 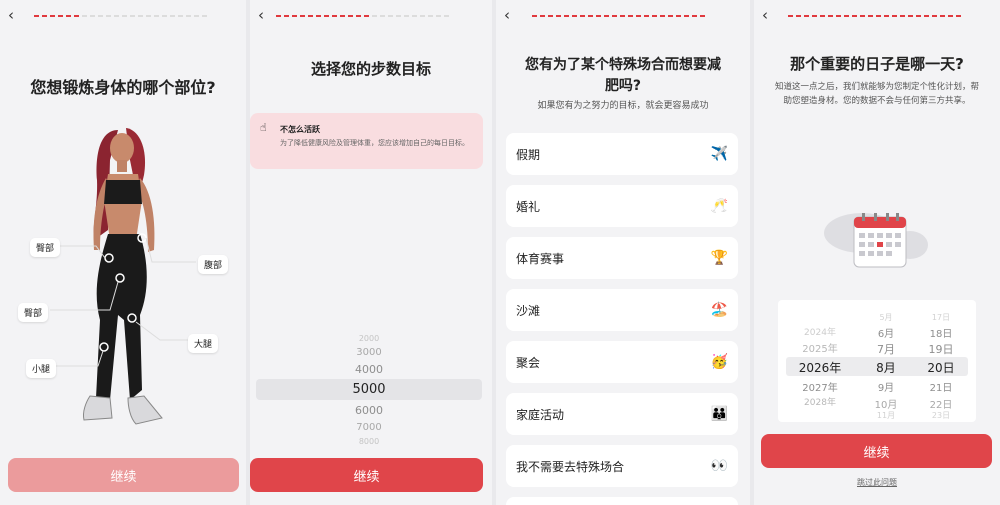 What do you see at coordinates (820, 367) in the screenshot?
I see `year-selected: 2026年` at bounding box center [820, 367].